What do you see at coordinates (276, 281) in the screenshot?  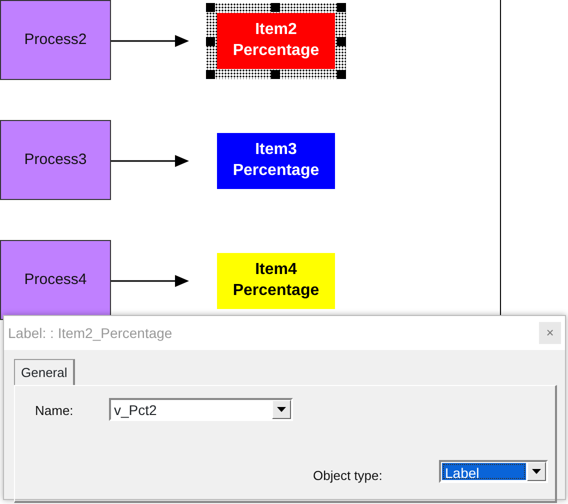 I see `percentage-label: Item4 Percentage` at bounding box center [276, 281].